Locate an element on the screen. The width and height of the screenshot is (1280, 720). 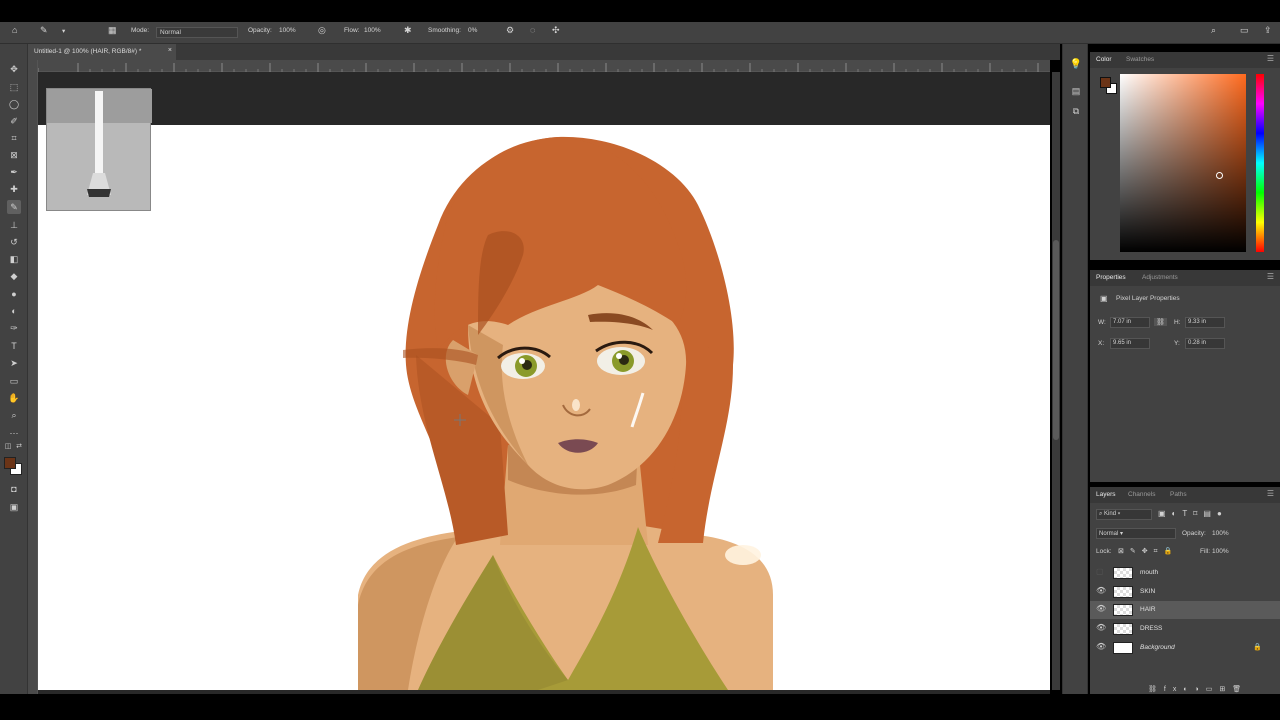
marquee-tool-icon: ⬚ is located at coordinates (14, 87).